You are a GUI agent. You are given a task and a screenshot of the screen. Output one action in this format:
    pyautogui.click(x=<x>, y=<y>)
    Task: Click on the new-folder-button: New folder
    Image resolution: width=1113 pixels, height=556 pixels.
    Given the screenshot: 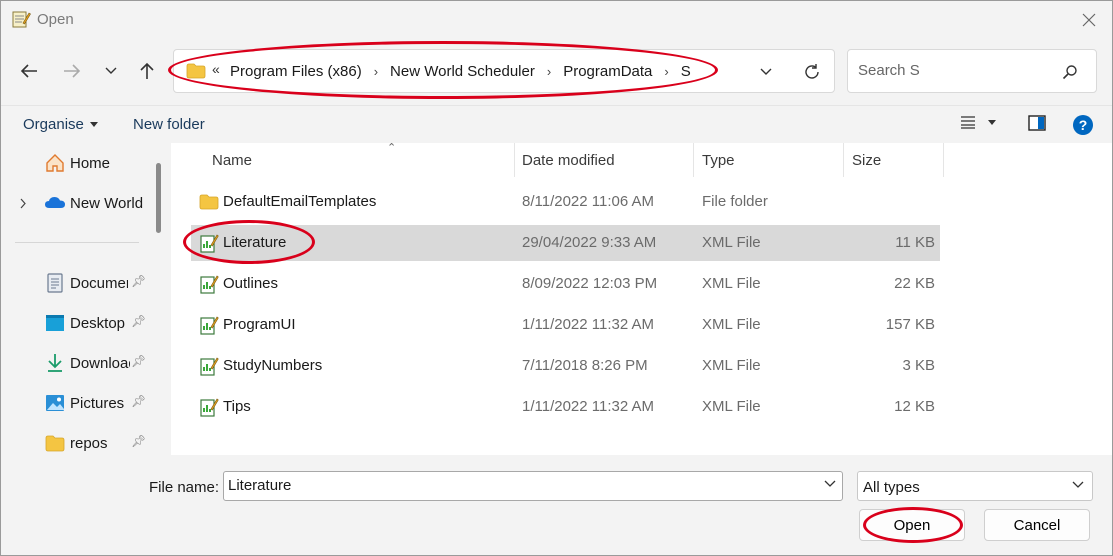 What is the action you would take?
    pyautogui.click(x=169, y=124)
    